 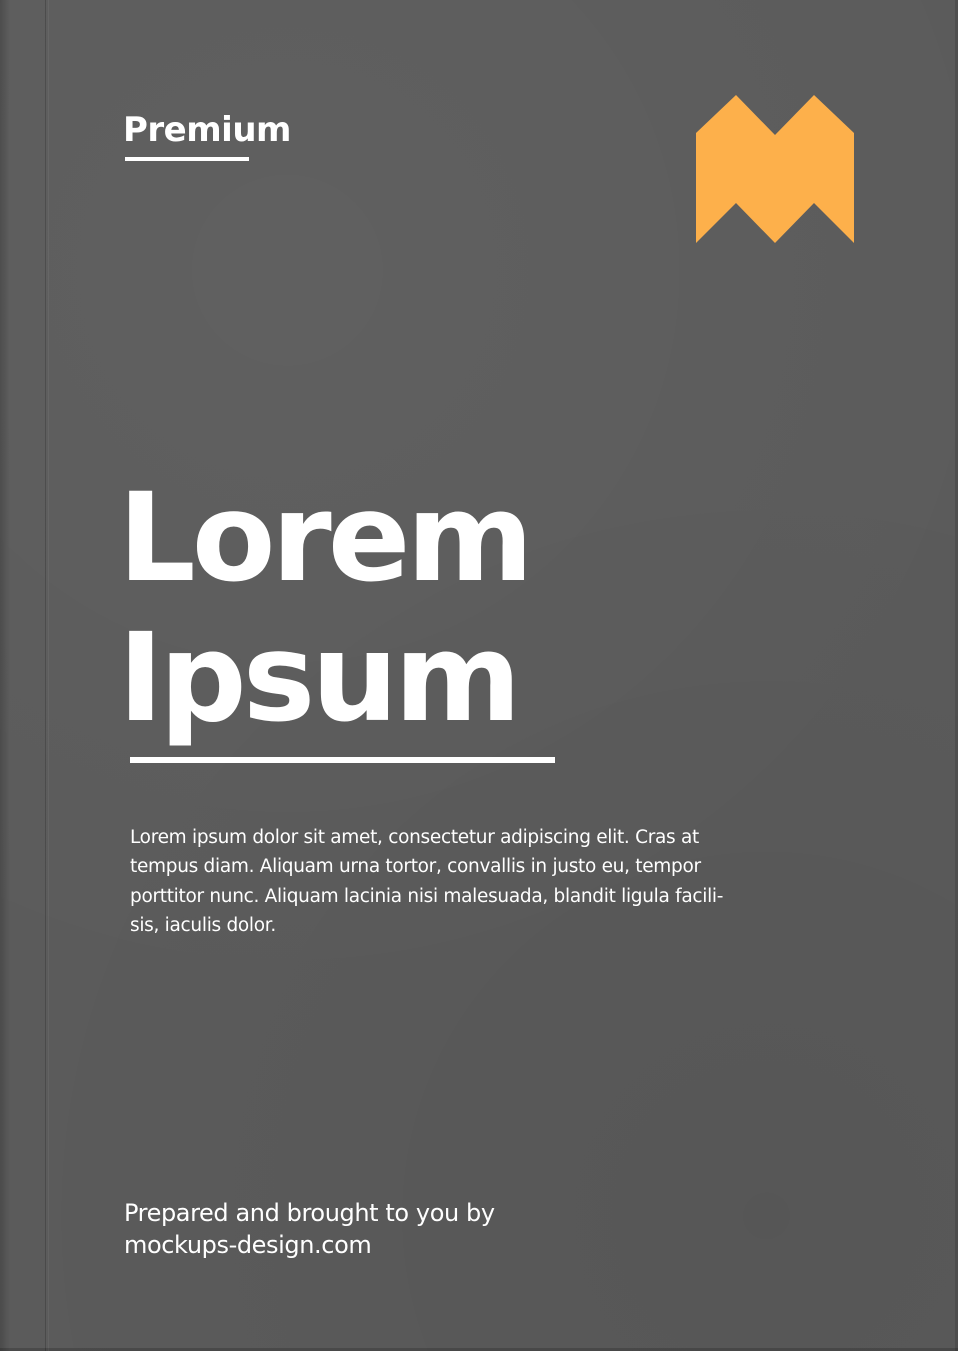 I want to click on spine-shadow, so click(x=5, y=675).